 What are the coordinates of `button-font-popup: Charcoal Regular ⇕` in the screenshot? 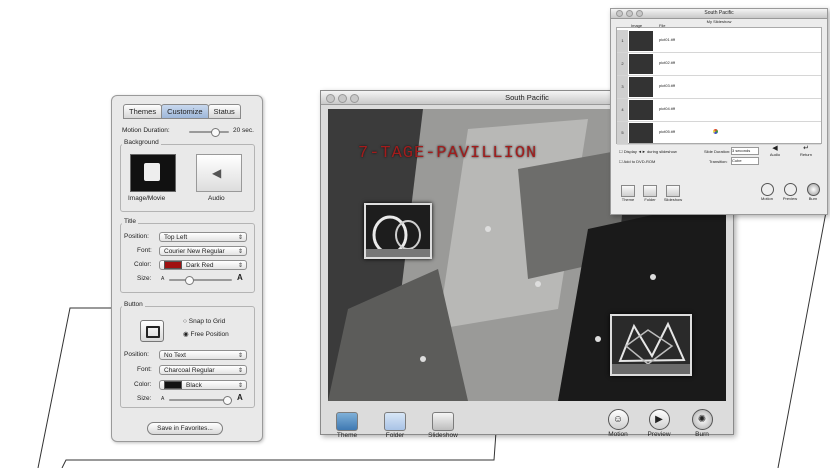 It's located at (203, 370).